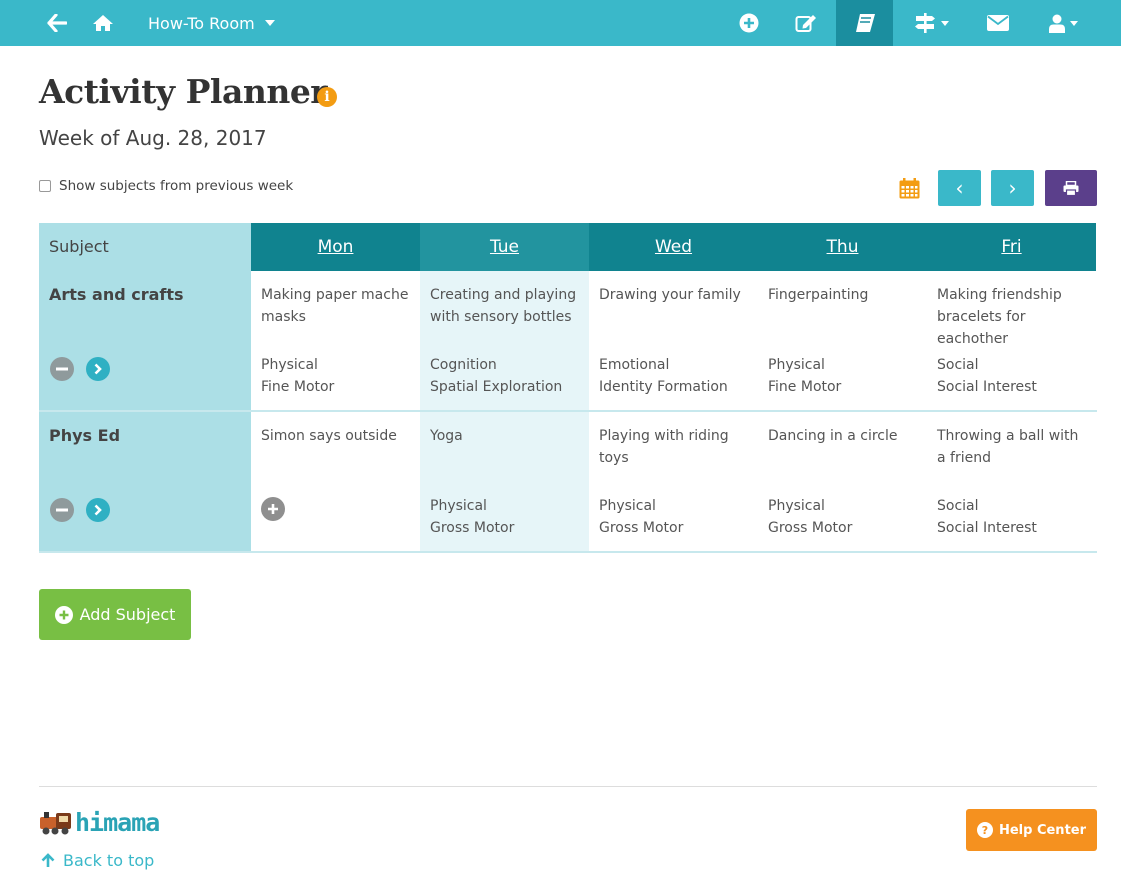  I want to click on table-header-row: Subject Mon Tue Wed Thu Fri, so click(568, 247).